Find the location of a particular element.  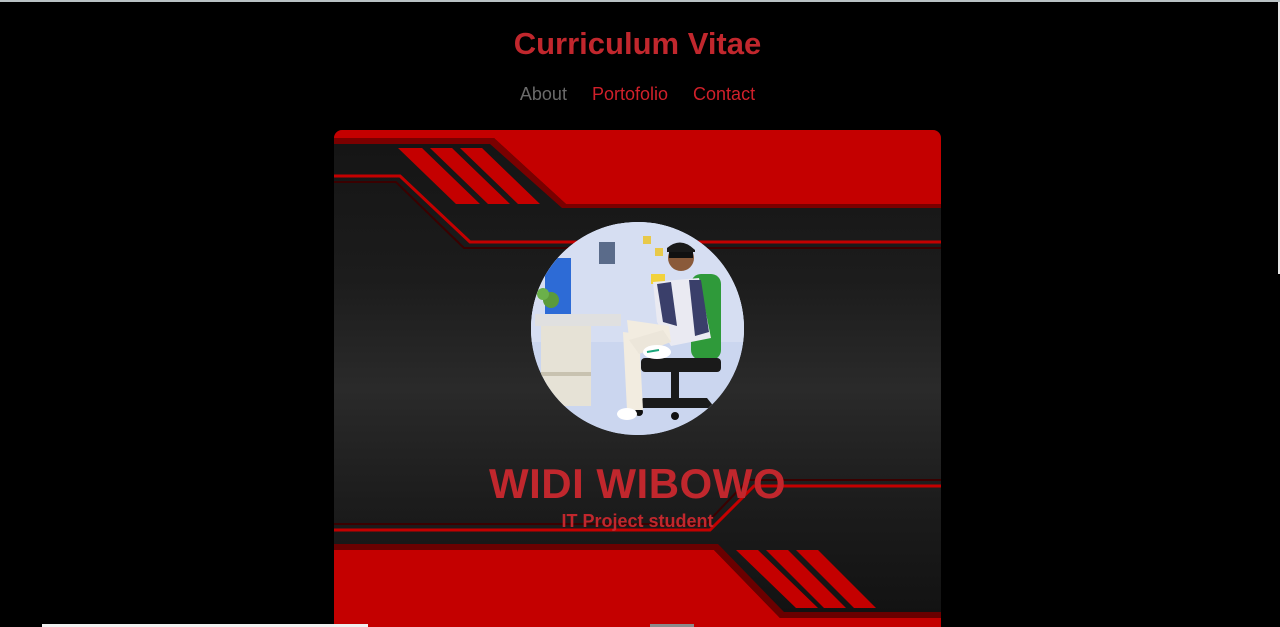

person-photo-illustration is located at coordinates (637, 328).